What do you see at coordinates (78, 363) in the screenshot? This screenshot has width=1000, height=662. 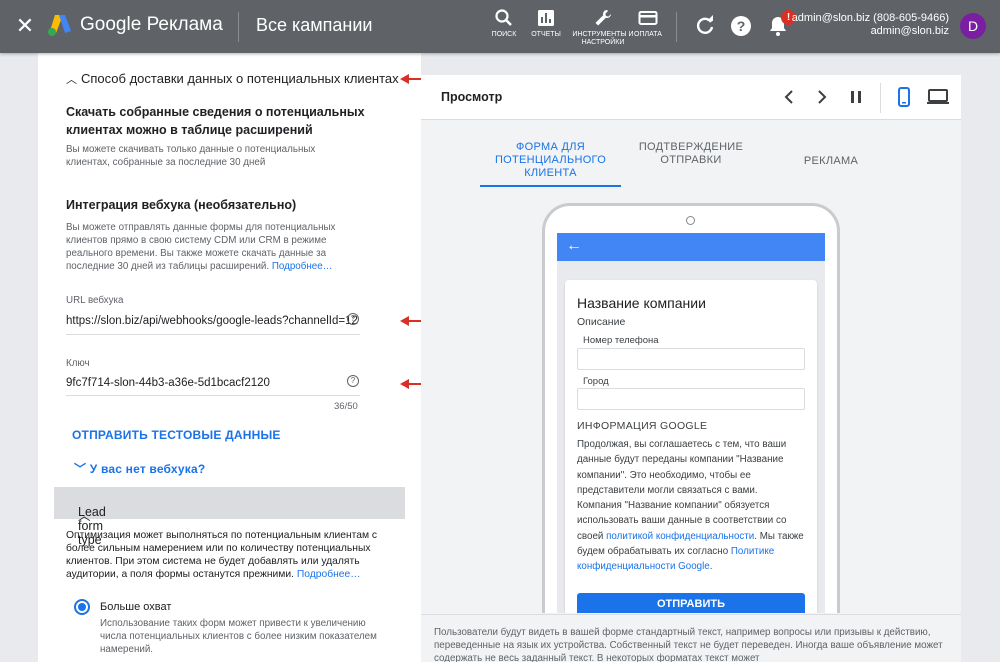 I see `key-label: Ключ` at bounding box center [78, 363].